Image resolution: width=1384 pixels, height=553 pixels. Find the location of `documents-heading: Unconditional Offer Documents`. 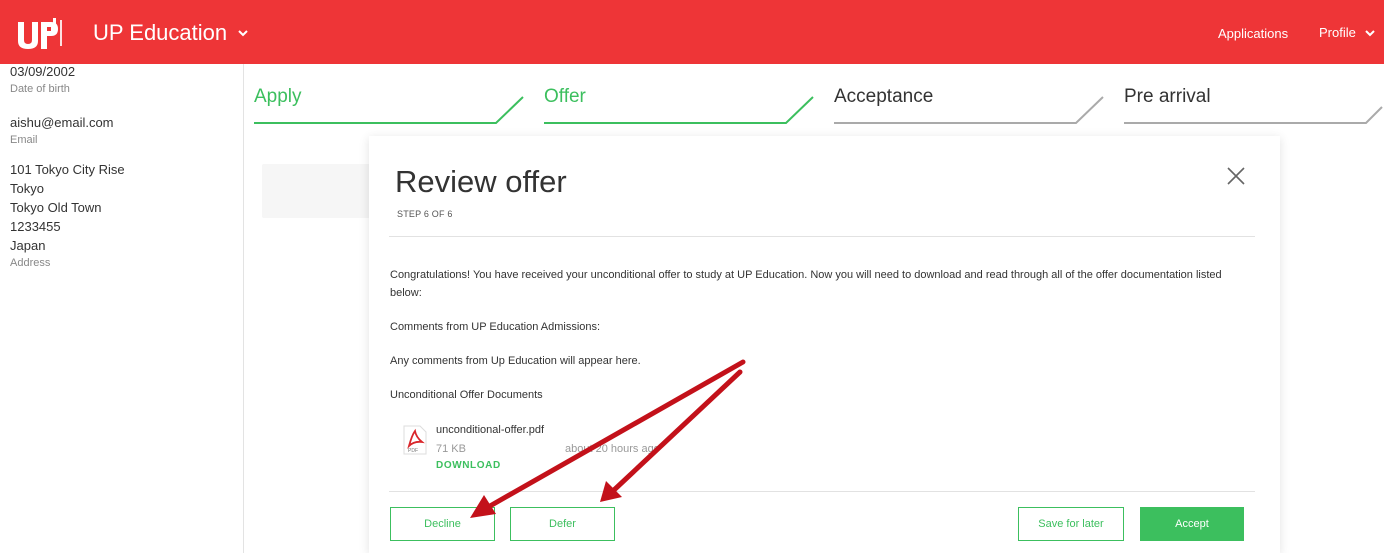

documents-heading: Unconditional Offer Documents is located at coordinates (466, 395).